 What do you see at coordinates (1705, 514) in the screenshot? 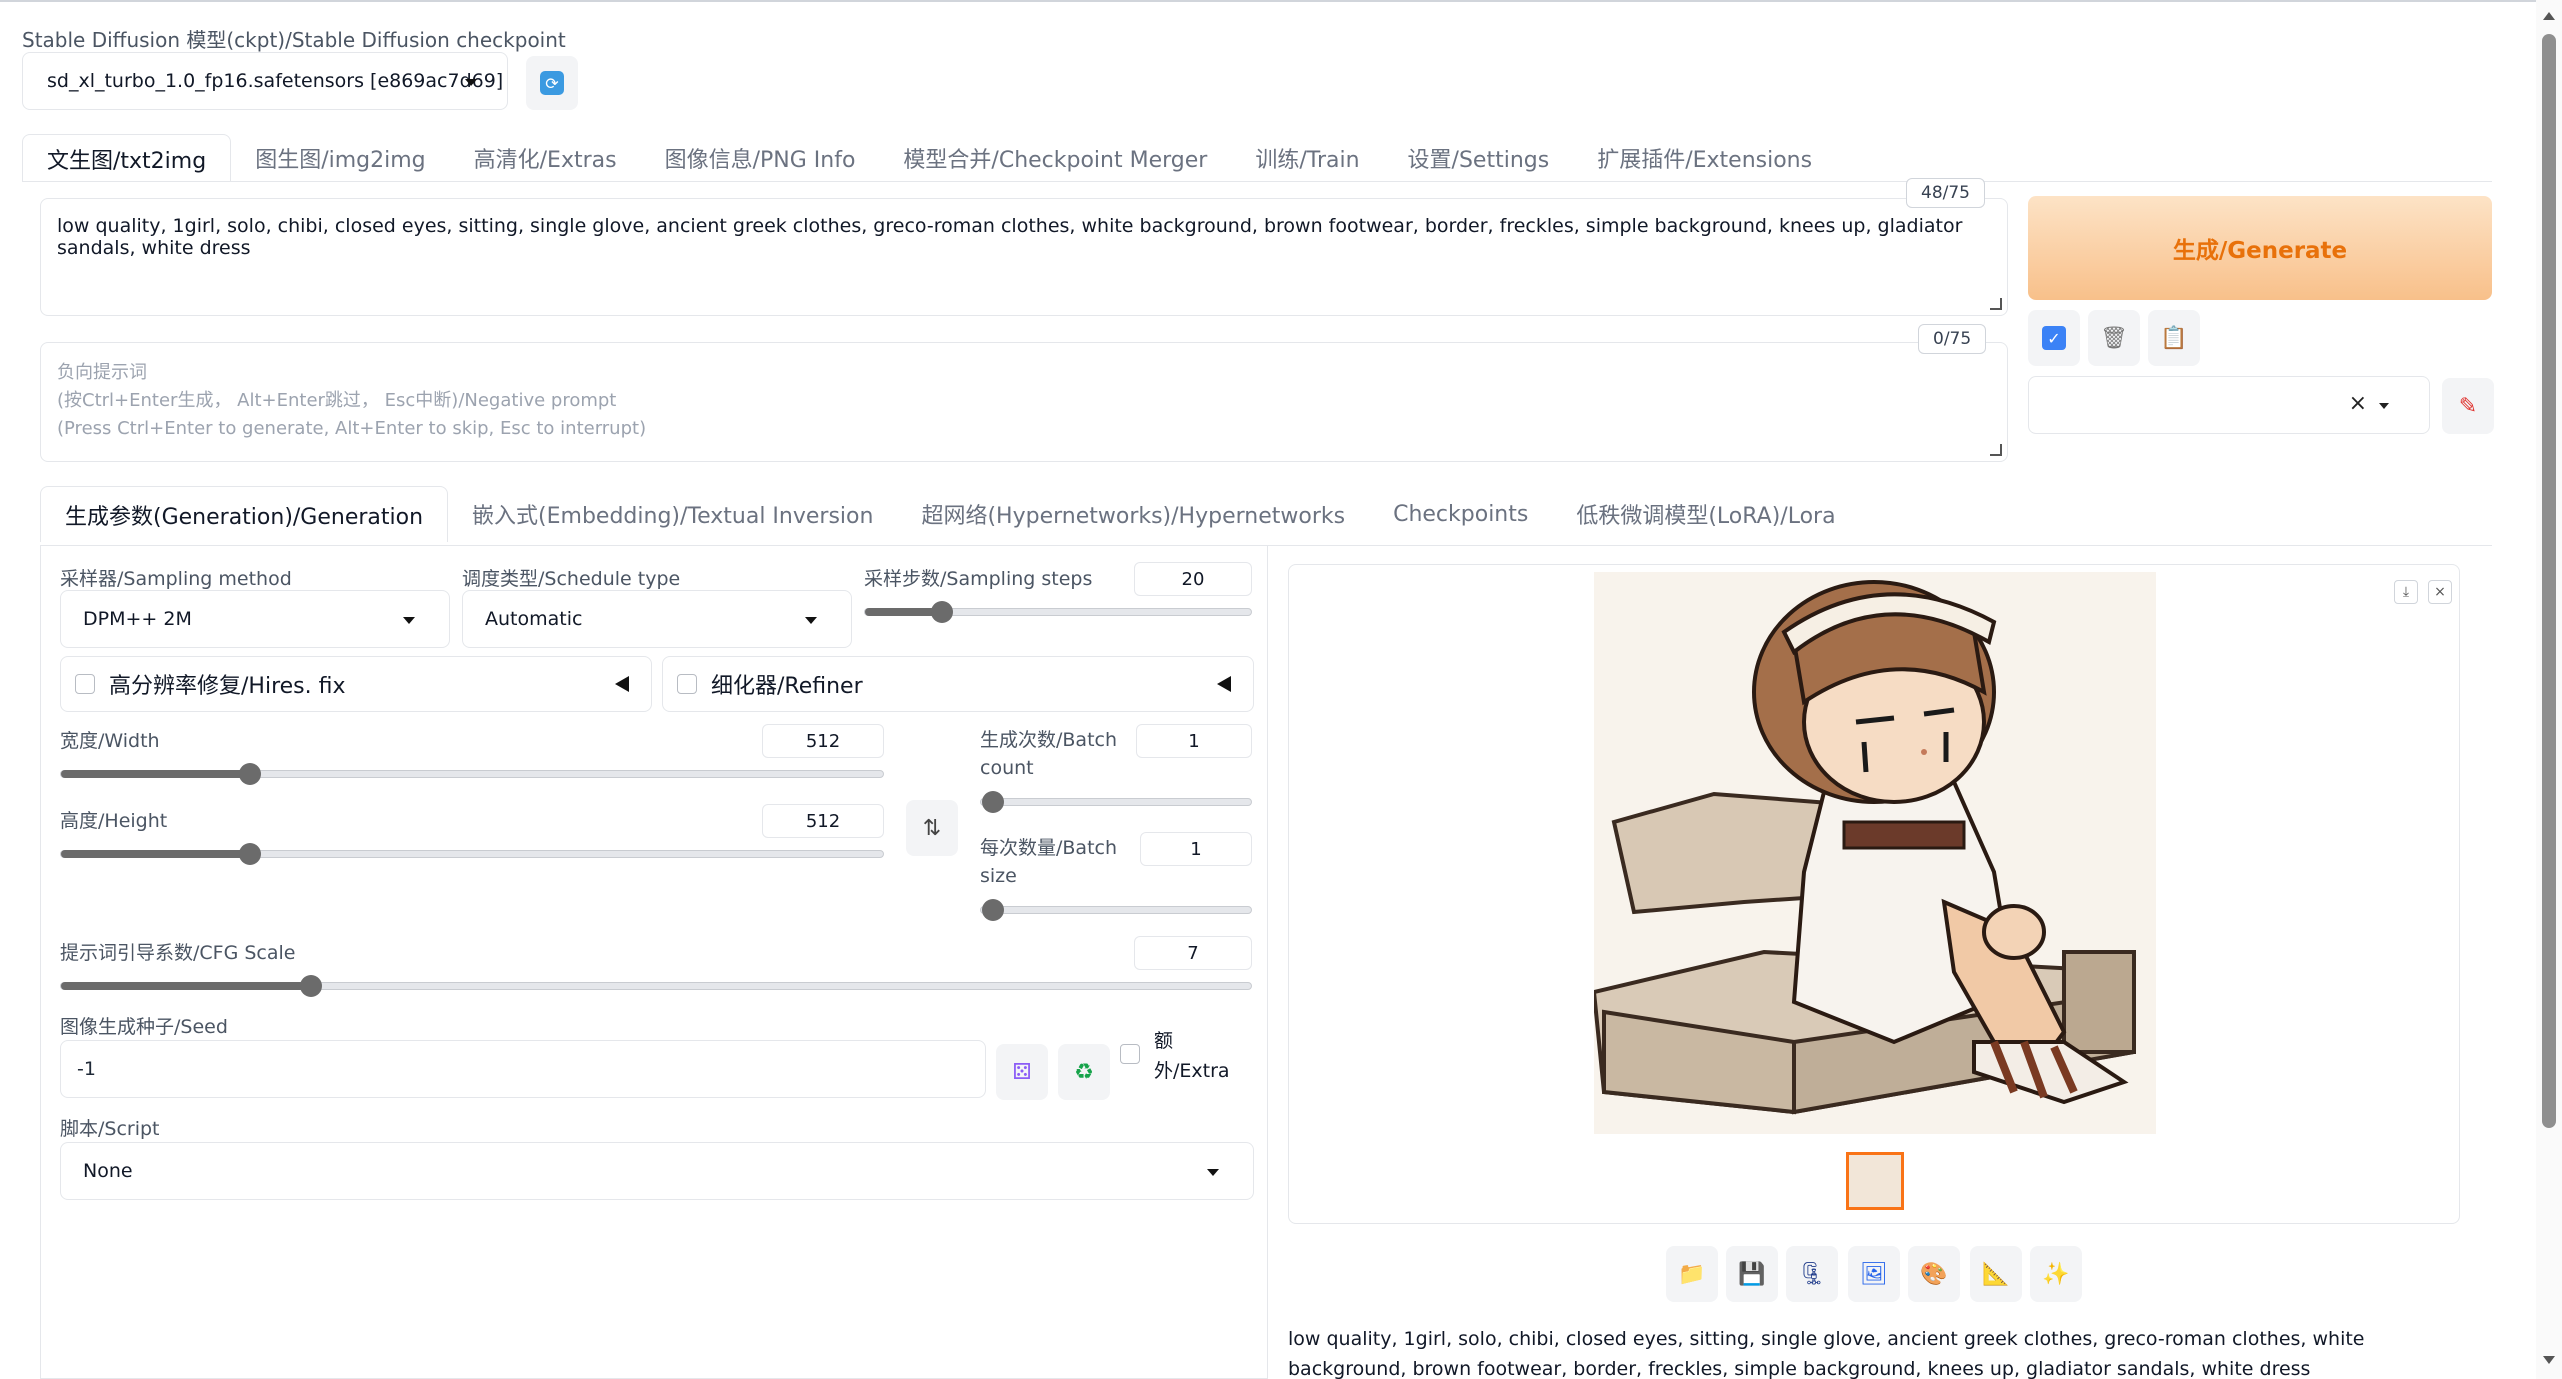
I see `tab-lora: 低秩微调模型(LoRA)/Lora` at bounding box center [1705, 514].